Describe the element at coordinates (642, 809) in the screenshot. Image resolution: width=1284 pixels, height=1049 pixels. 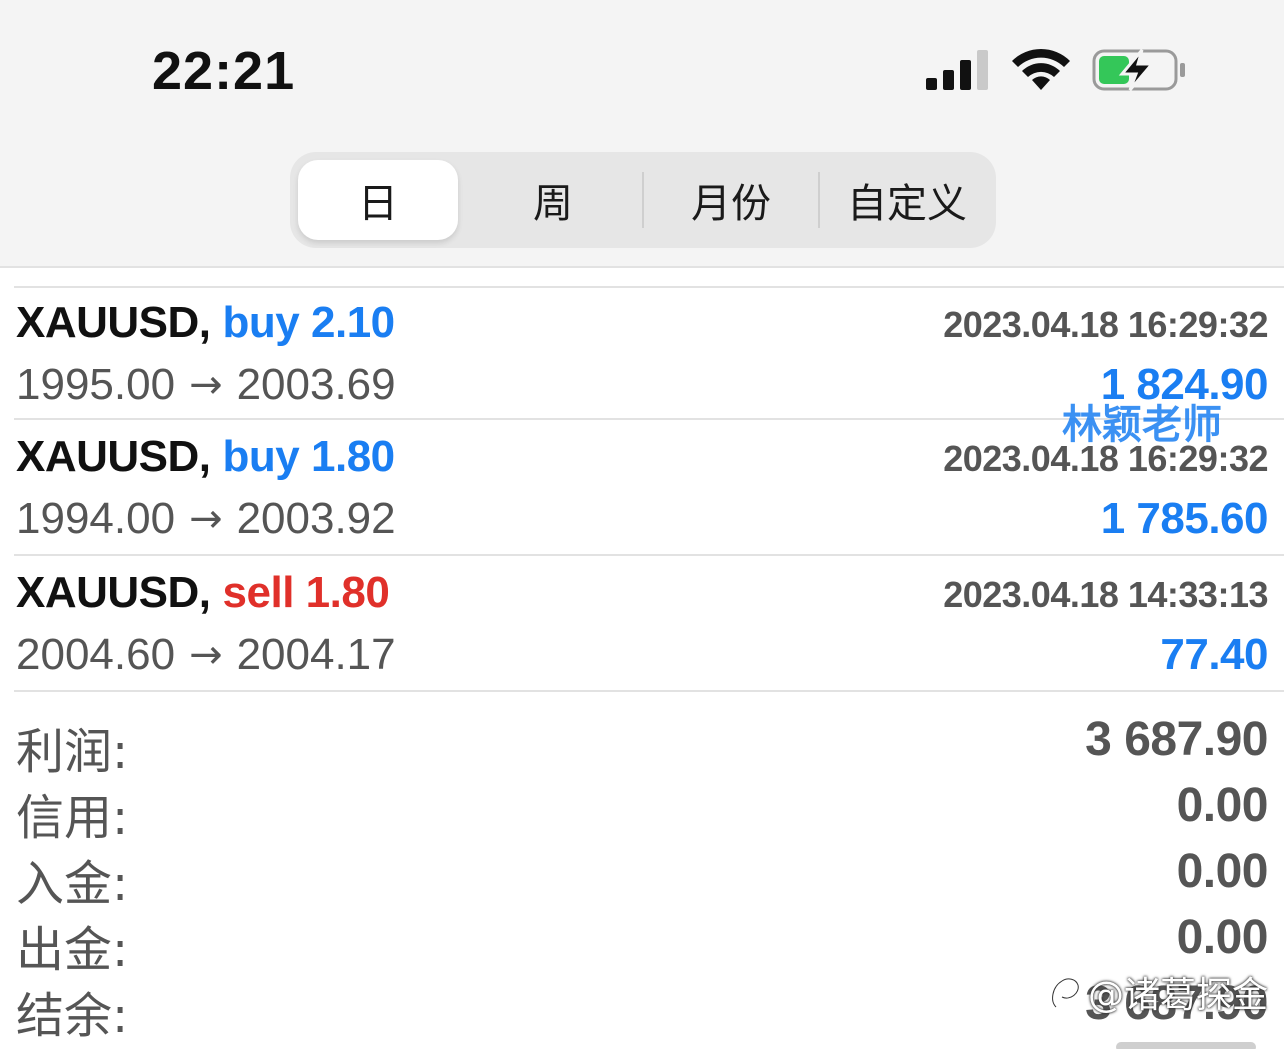
I see `summary-row-credit: 信用: 0.00` at that location.